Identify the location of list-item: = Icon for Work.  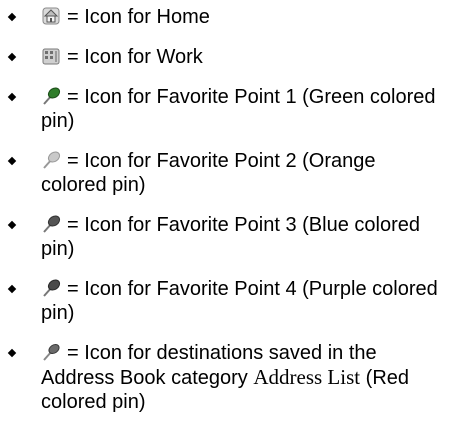
(225, 57).